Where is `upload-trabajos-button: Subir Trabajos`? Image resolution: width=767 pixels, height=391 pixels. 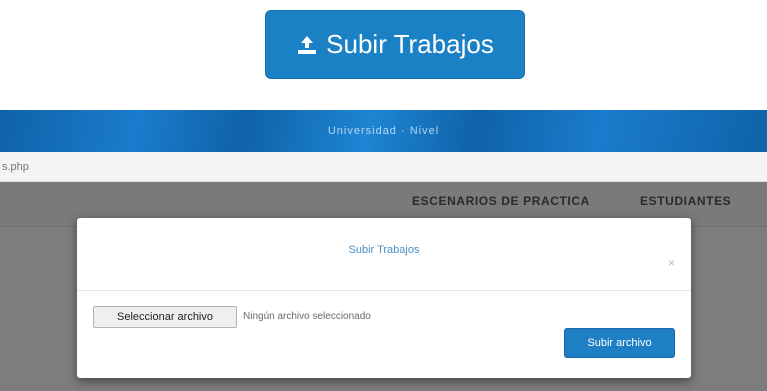 upload-trabajos-button: Subir Trabajos is located at coordinates (395, 44).